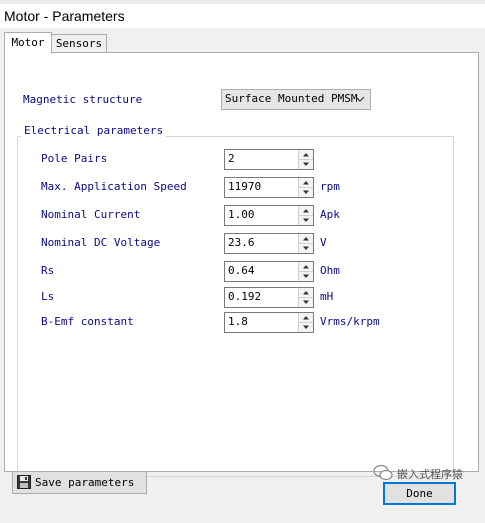  What do you see at coordinates (330, 186) in the screenshot?
I see `max-speed-unit: rpm` at bounding box center [330, 186].